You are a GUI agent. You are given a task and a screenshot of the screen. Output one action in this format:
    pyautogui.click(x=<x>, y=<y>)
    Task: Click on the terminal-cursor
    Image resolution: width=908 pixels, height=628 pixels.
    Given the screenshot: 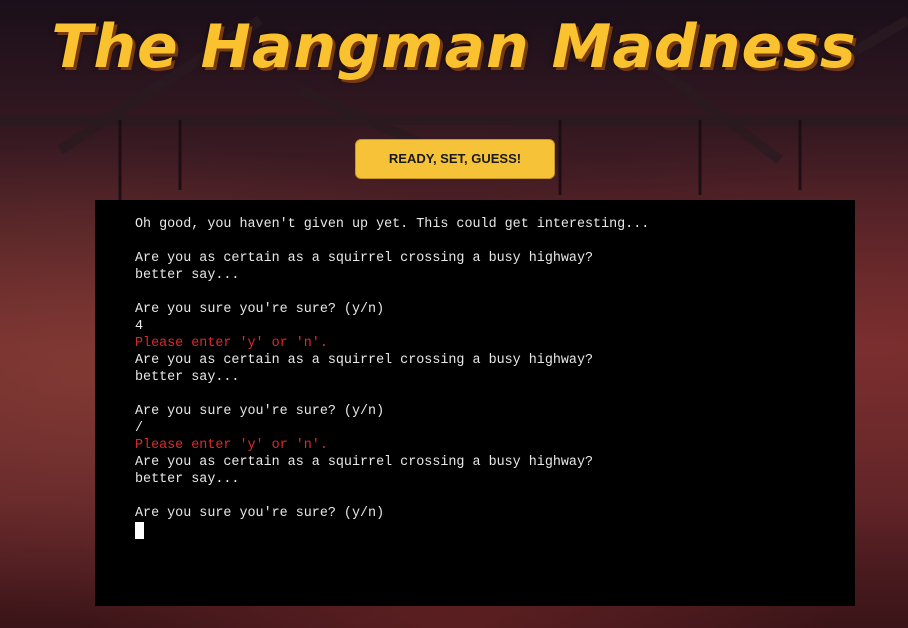 What is the action you would take?
    pyautogui.click(x=139, y=530)
    